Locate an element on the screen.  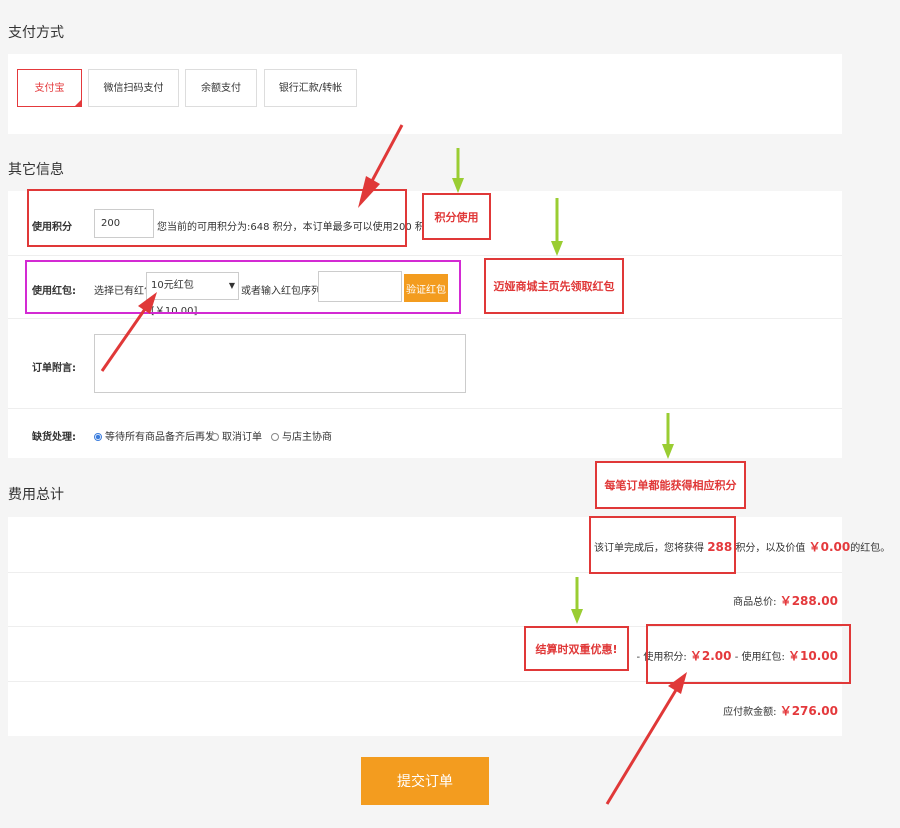
callout-points-use: 积分使用 is located at coordinates (456, 216).